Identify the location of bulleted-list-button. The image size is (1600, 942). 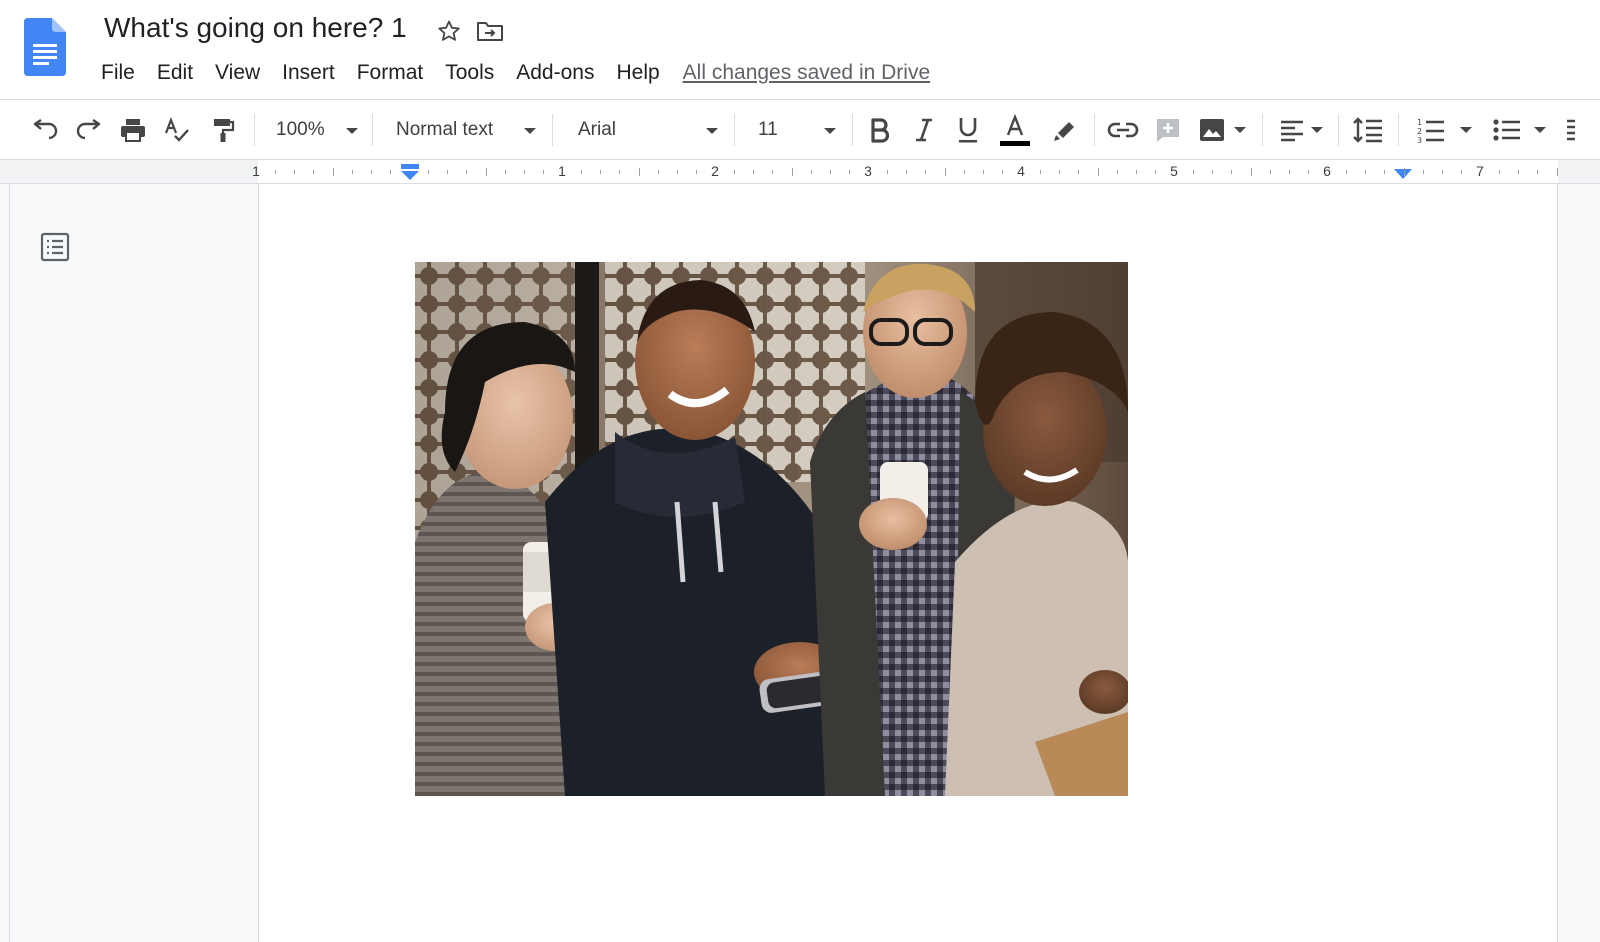
(1519, 130).